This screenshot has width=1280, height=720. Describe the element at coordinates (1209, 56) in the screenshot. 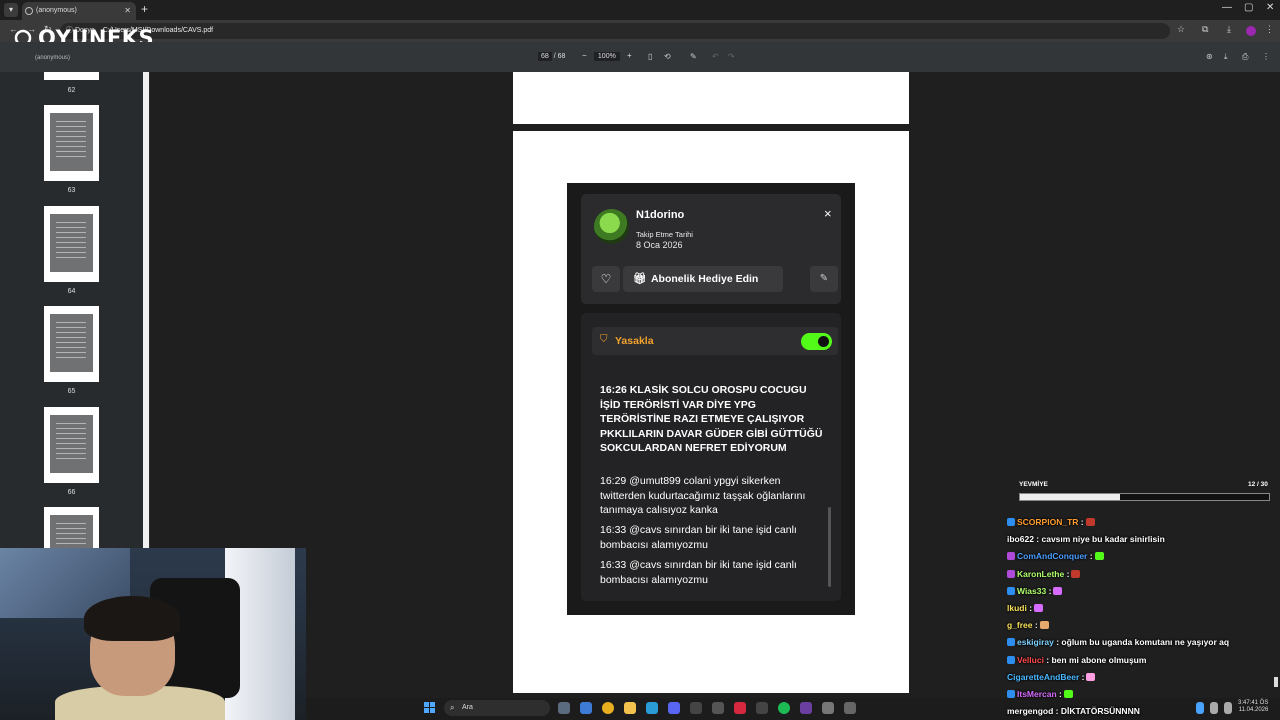

I see `annotate-icon: ⊛` at that location.